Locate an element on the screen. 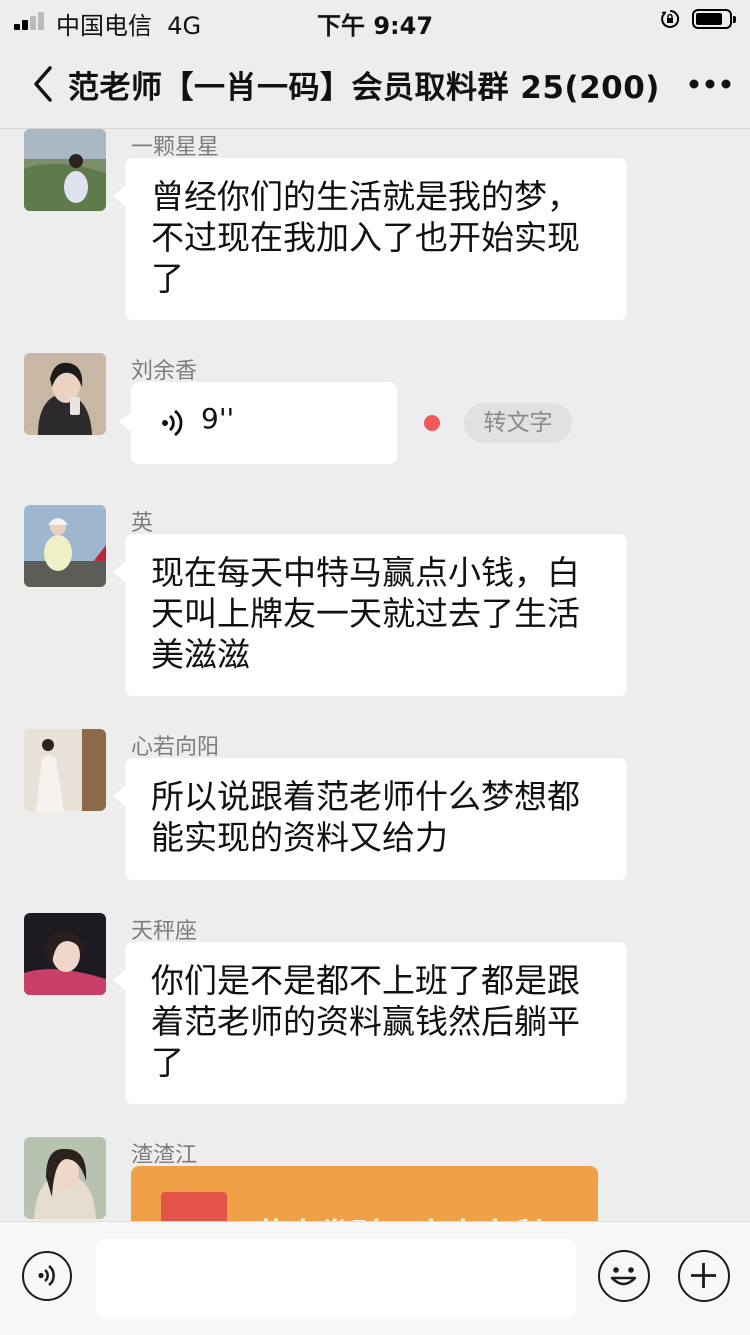  emoji-button is located at coordinates (624, 1276).